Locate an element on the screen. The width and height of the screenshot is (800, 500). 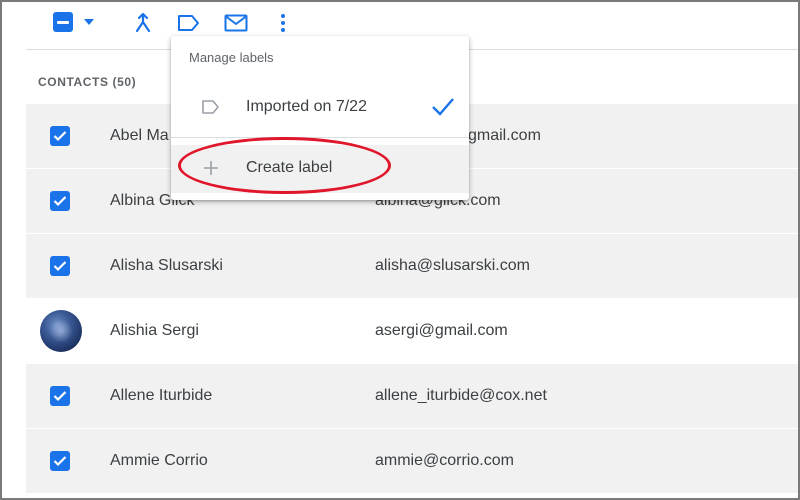
create-label-button: Create label is located at coordinates (320, 169).